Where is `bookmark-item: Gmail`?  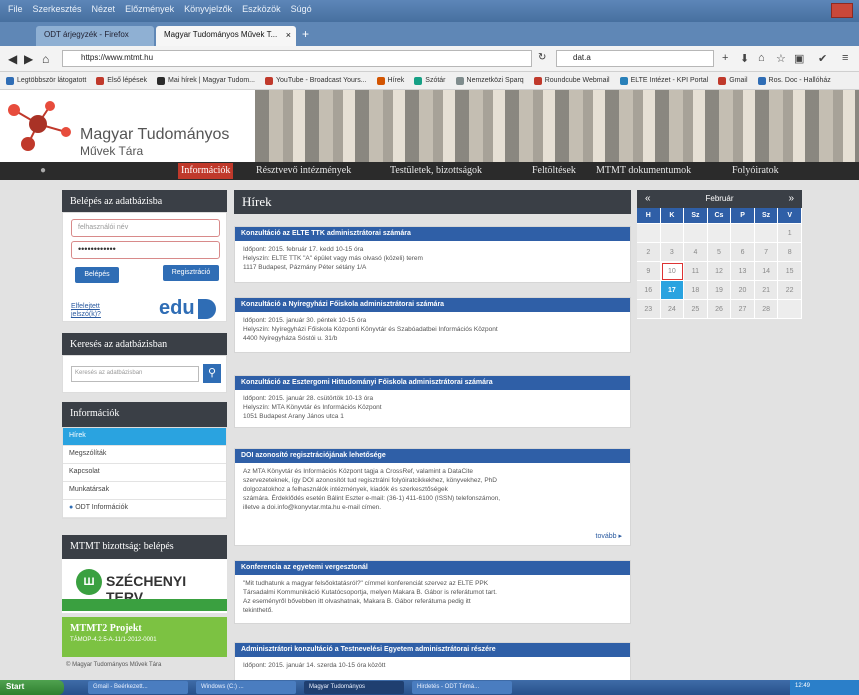 bookmark-item: Gmail is located at coordinates (733, 80).